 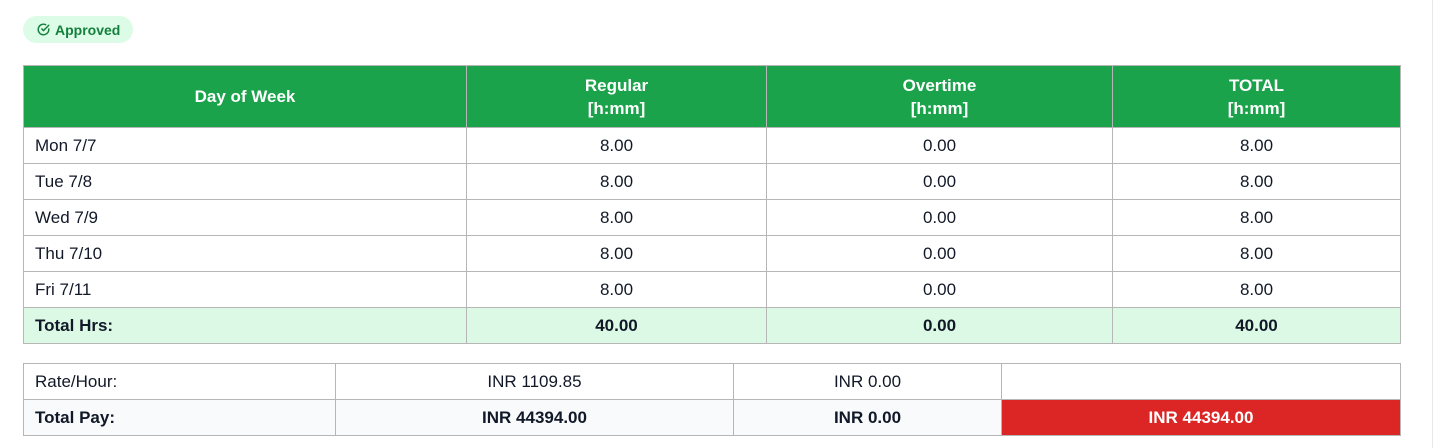 What do you see at coordinates (867, 417) in the screenshot?
I see `overtime-pay-cell: INR 0.00` at bounding box center [867, 417].